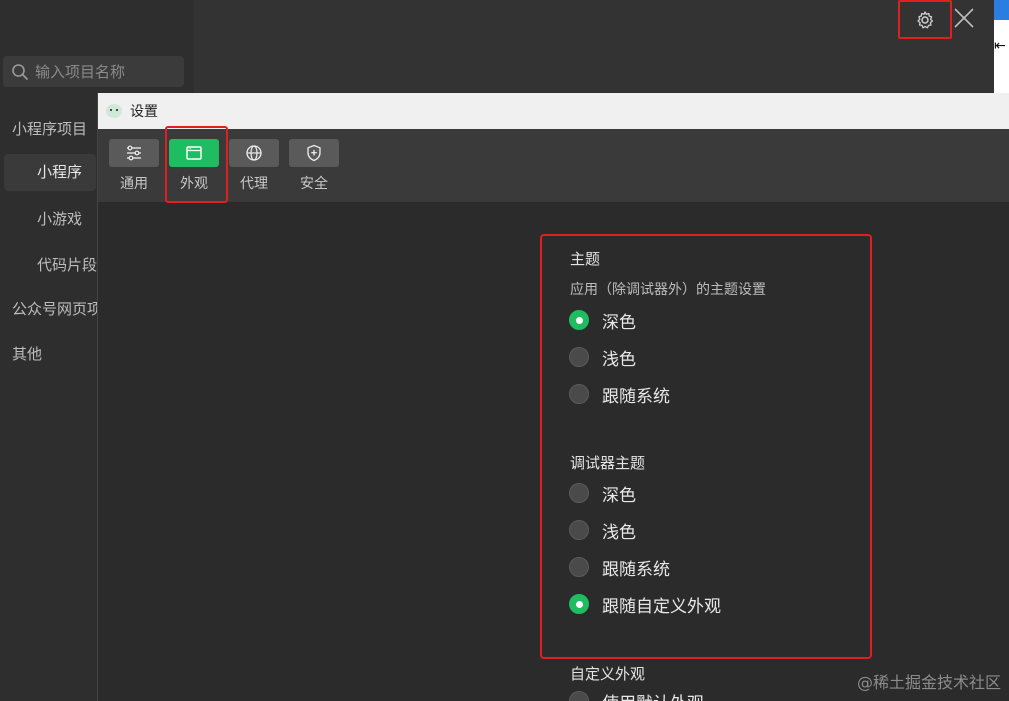 Image resolution: width=1009 pixels, height=701 pixels. I want to click on right-edge-accent, so click(1001, 10).